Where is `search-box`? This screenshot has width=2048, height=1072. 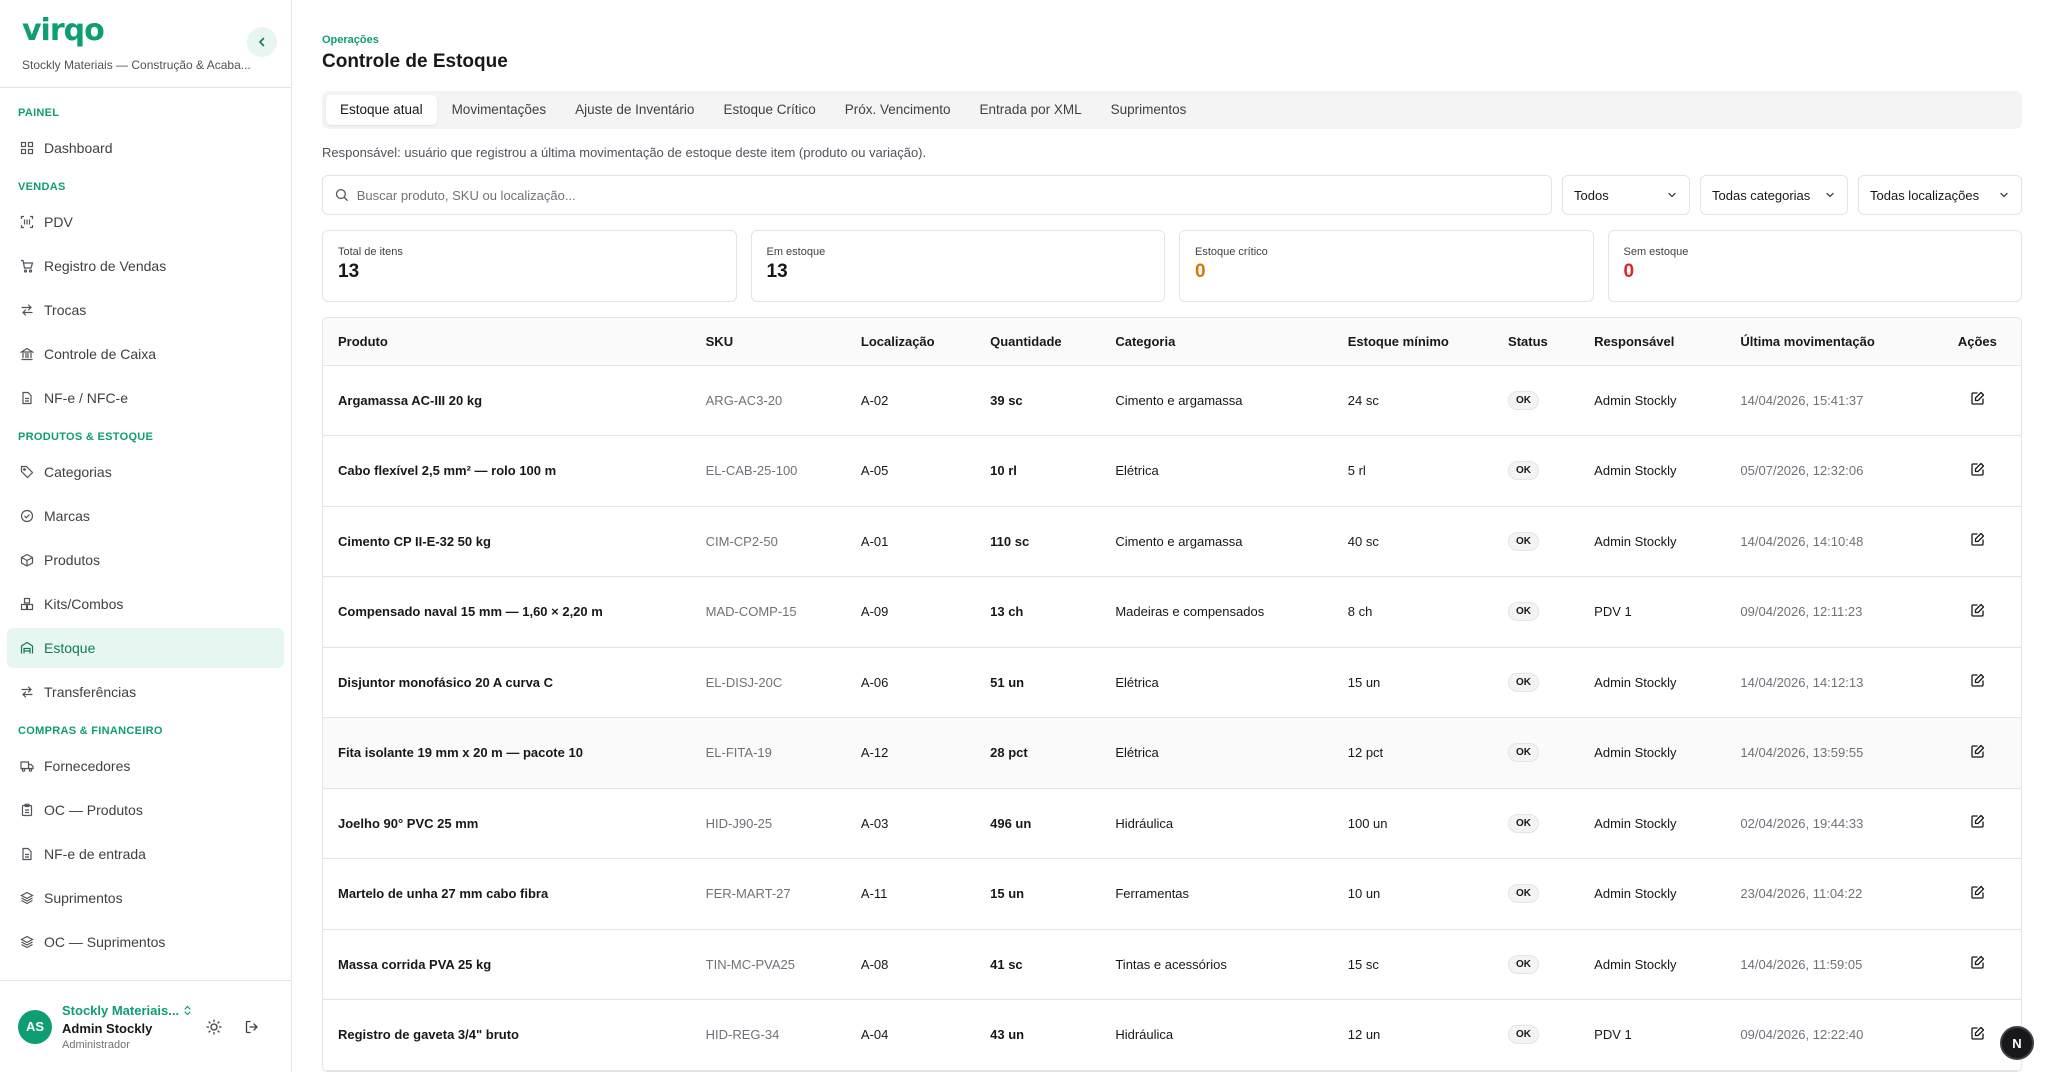
search-box is located at coordinates (937, 195).